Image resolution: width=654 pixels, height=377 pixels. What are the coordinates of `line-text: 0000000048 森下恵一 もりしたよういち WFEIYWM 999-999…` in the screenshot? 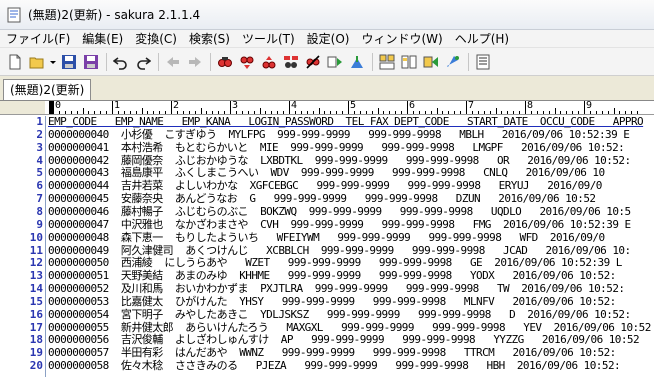 It's located at (326, 237).